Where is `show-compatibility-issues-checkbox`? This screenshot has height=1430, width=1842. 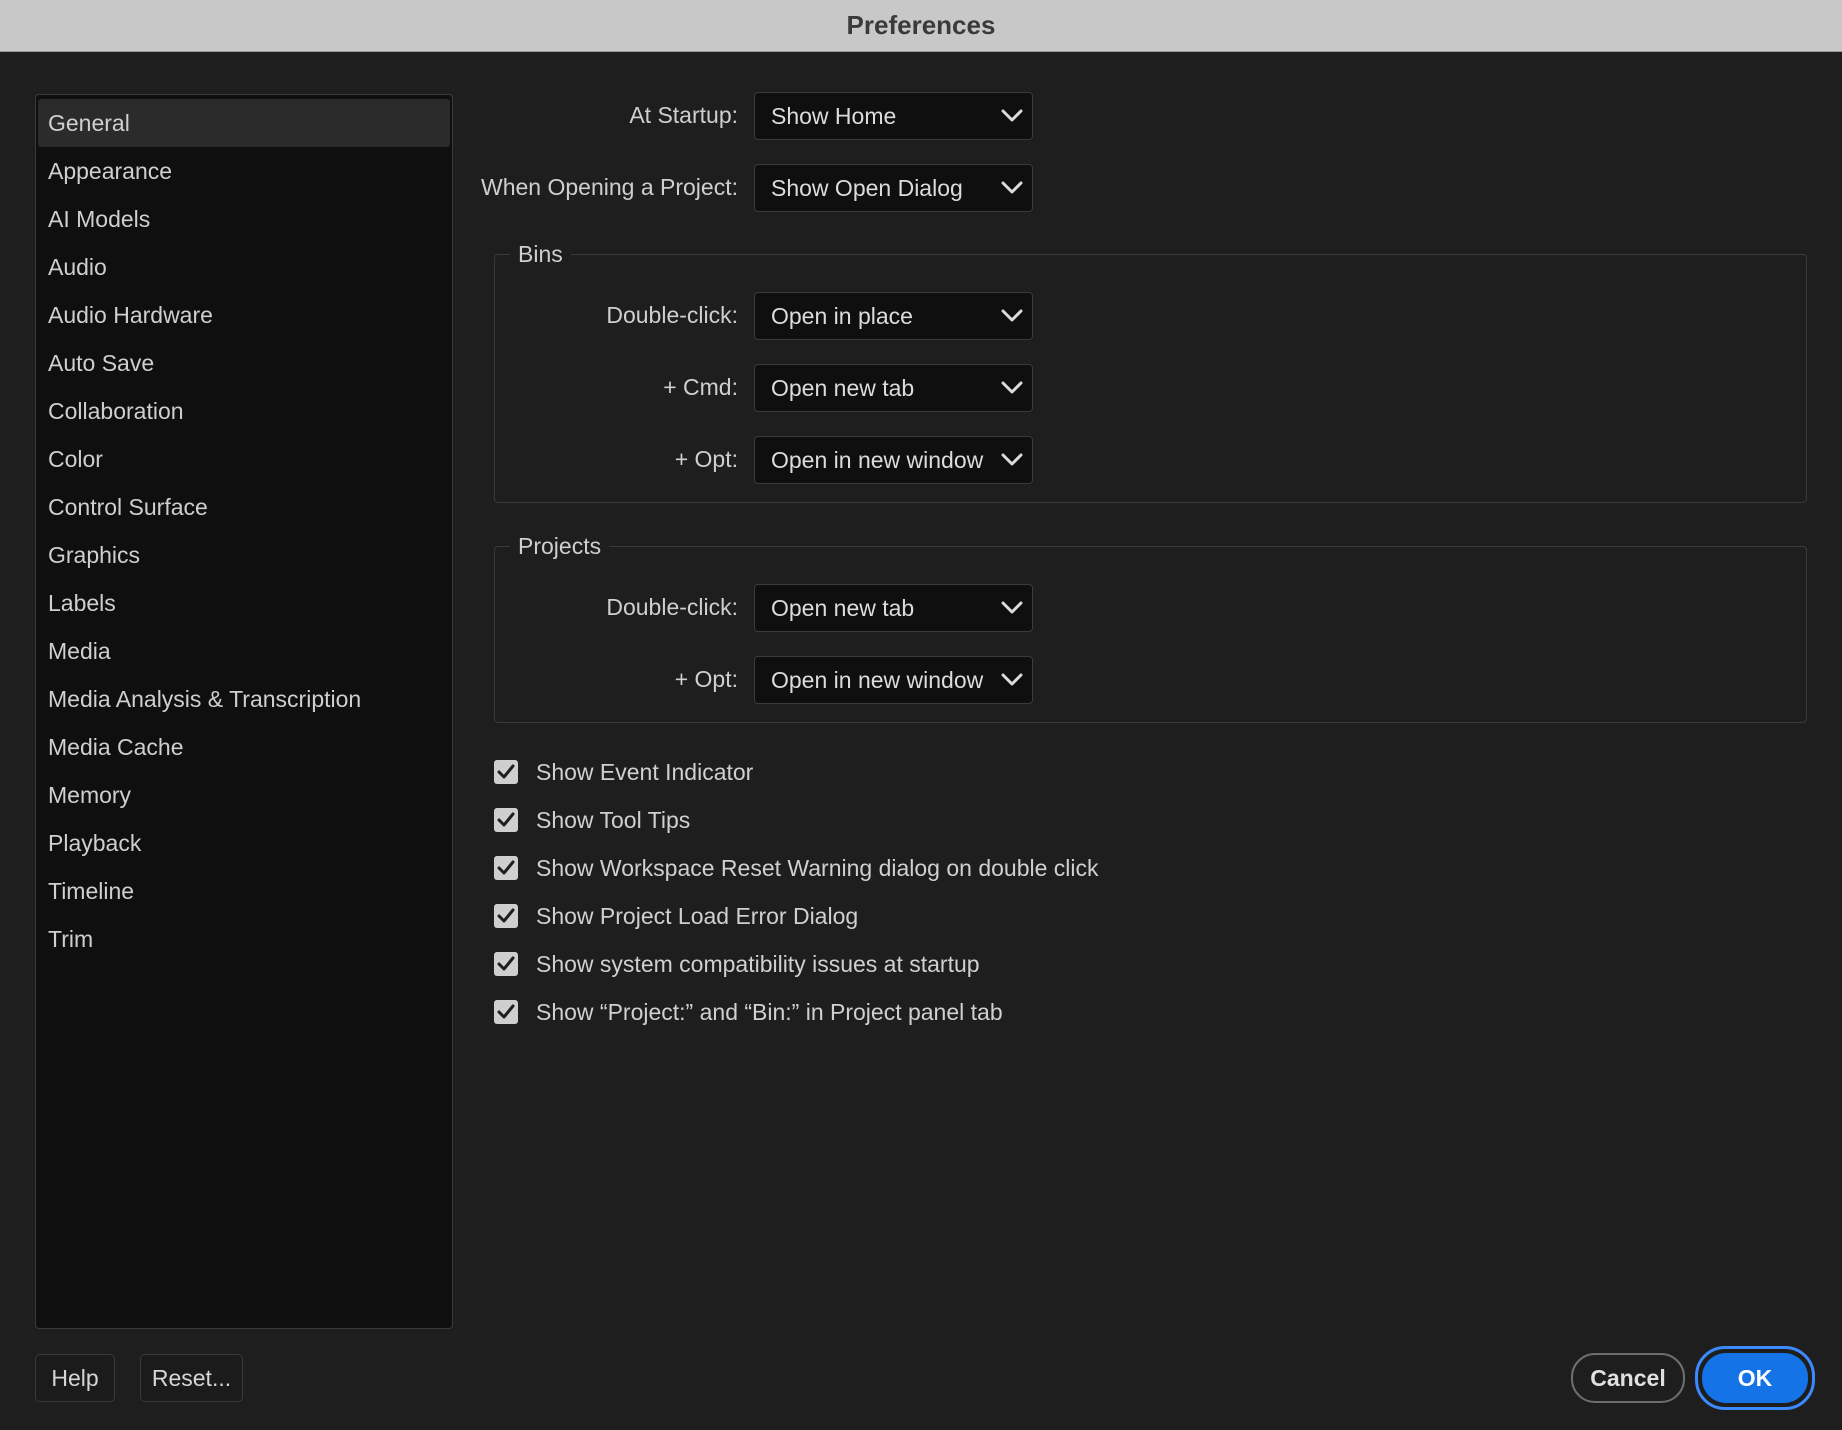 show-compatibility-issues-checkbox is located at coordinates (506, 964).